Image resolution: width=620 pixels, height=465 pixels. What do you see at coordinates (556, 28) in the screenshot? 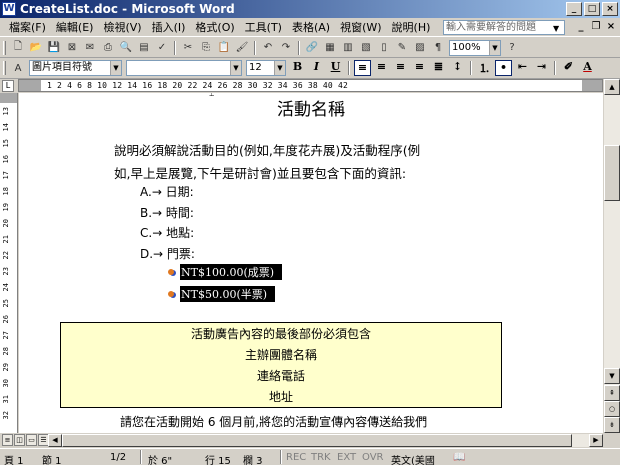
I see `help-dropdown-icon: ▼` at bounding box center [556, 28].